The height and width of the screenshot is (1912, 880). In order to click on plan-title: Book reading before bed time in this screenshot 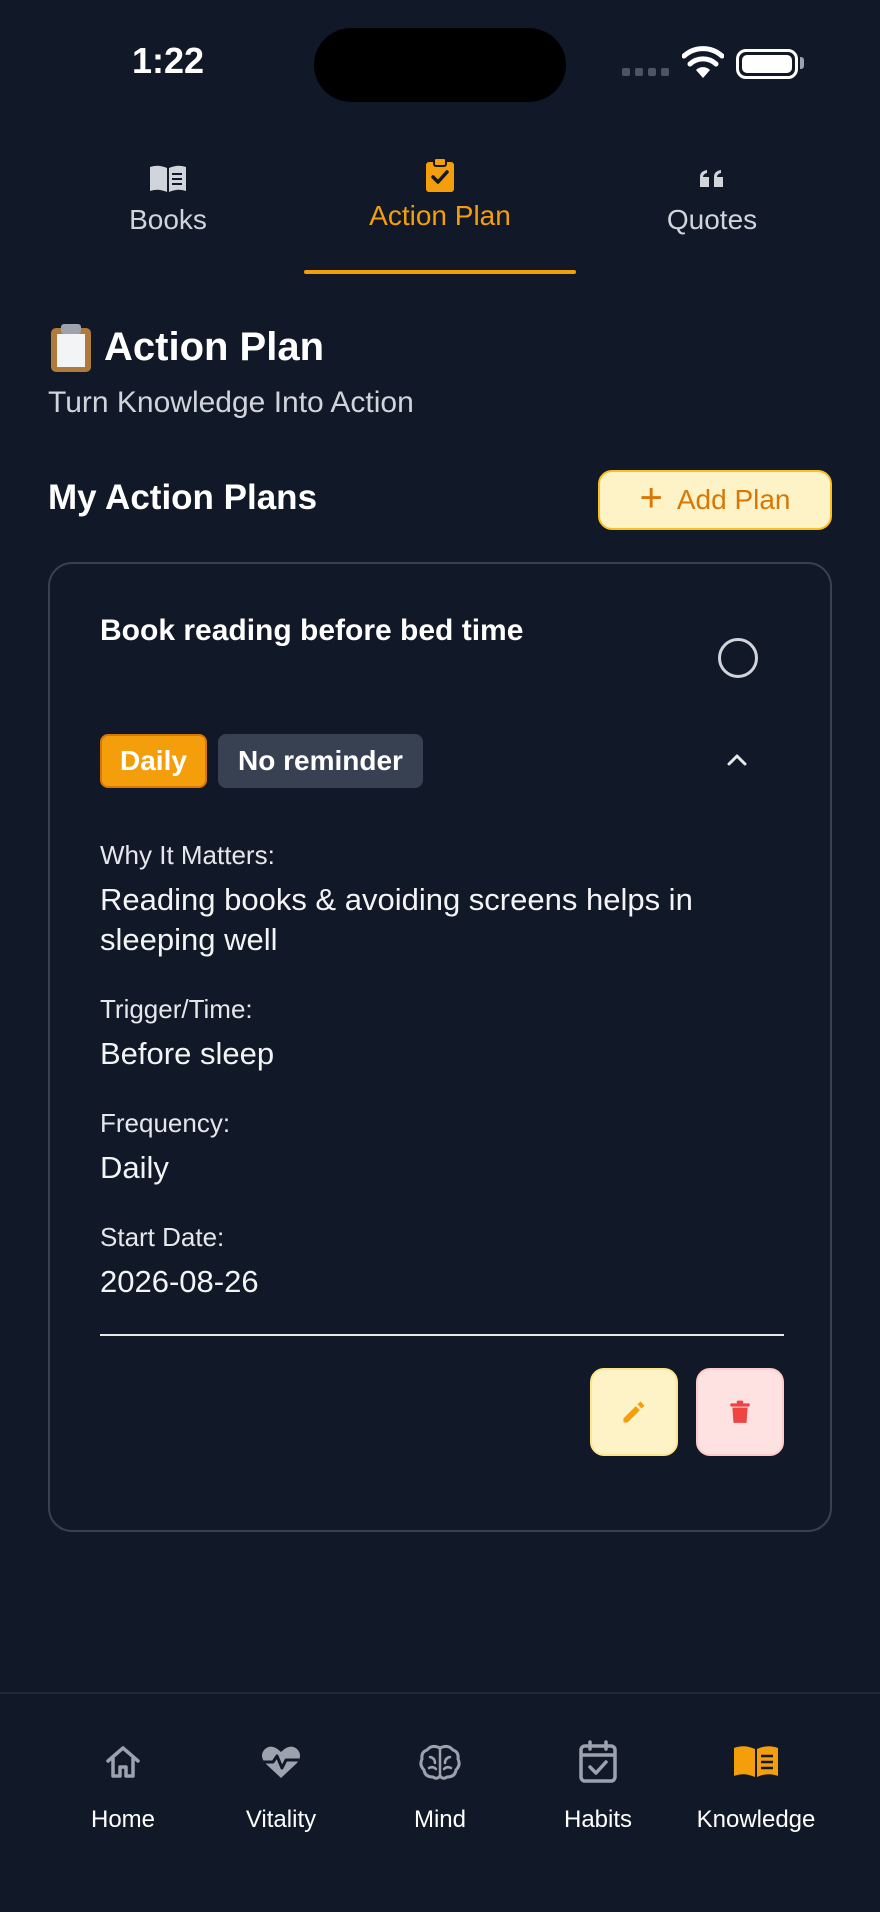, I will do `click(312, 630)`.